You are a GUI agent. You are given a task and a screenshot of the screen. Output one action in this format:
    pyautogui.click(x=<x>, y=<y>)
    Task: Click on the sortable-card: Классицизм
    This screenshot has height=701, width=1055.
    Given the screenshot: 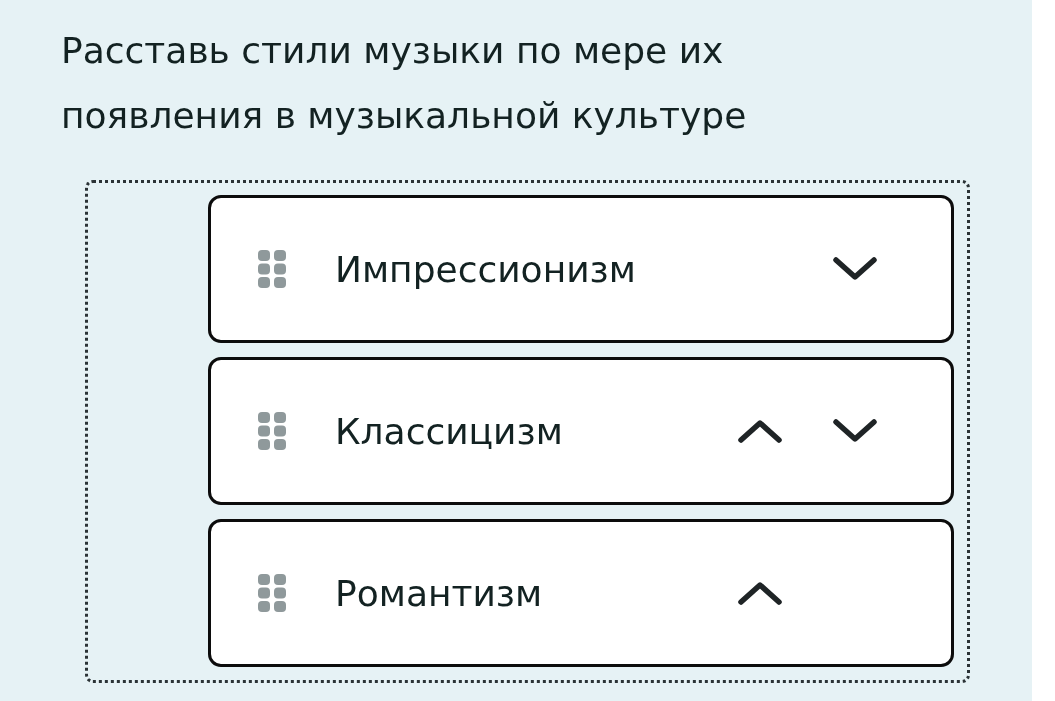 What is the action you would take?
    pyautogui.click(x=581, y=431)
    